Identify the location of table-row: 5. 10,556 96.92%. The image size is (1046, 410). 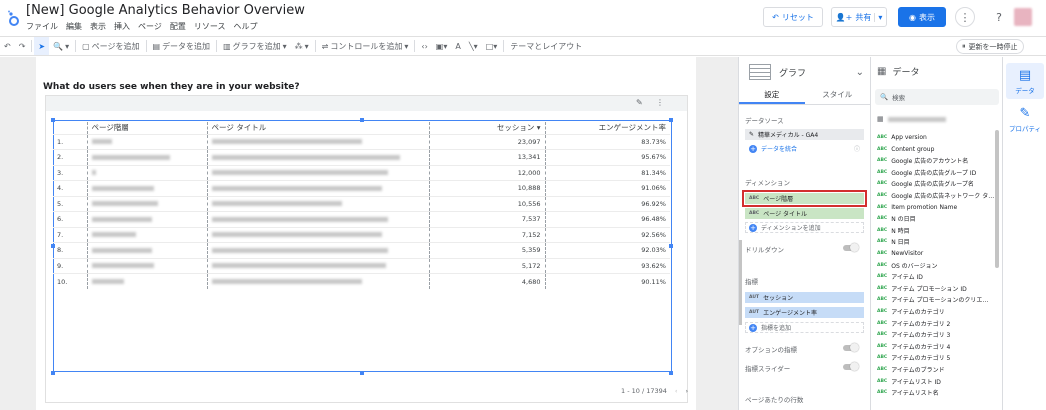
(361, 203).